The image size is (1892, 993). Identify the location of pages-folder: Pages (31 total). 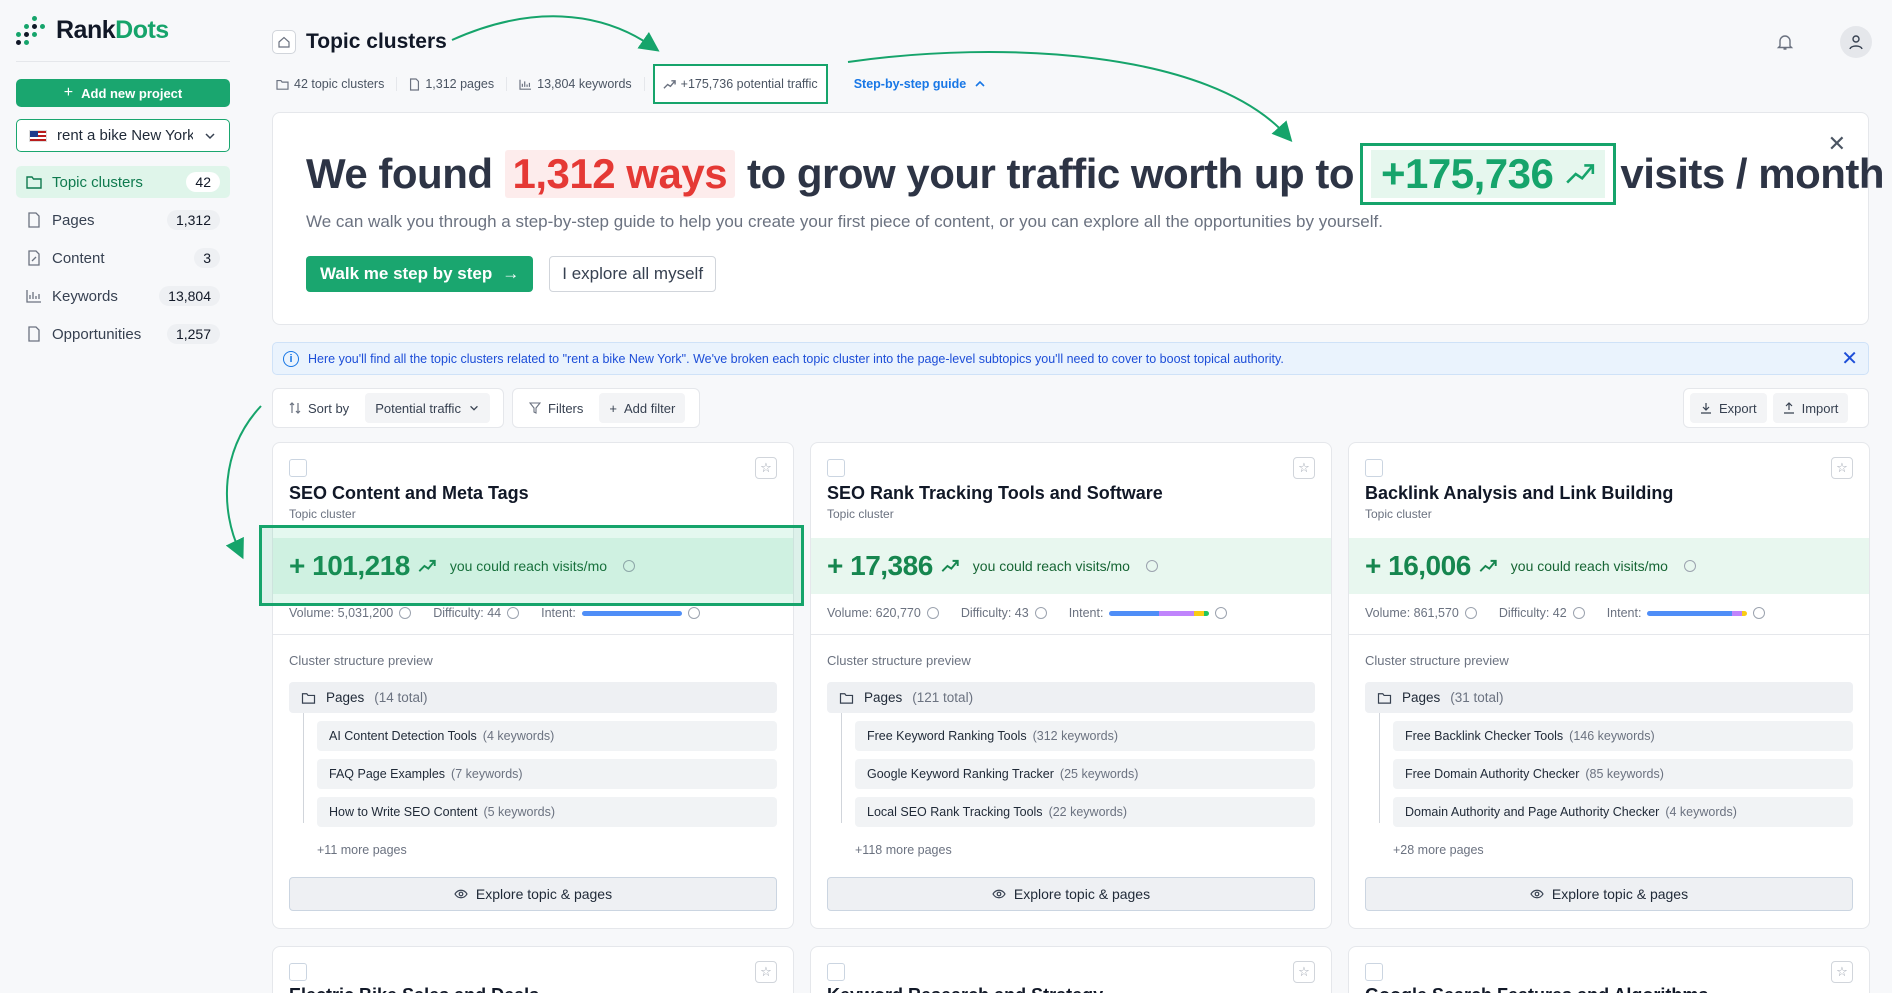
(1609, 697).